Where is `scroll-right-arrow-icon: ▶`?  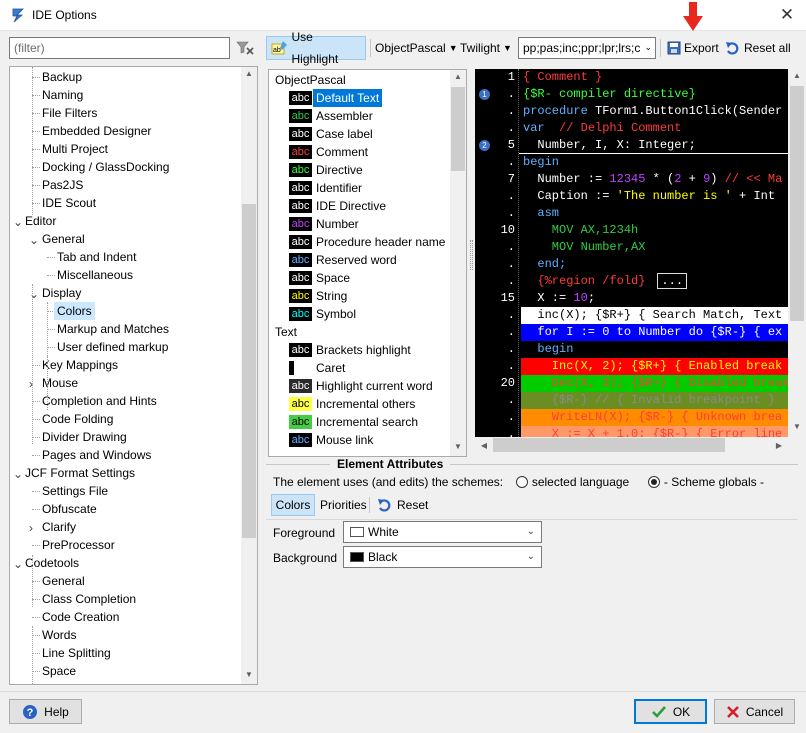
scroll-right-arrow-icon: ▶ is located at coordinates (779, 445).